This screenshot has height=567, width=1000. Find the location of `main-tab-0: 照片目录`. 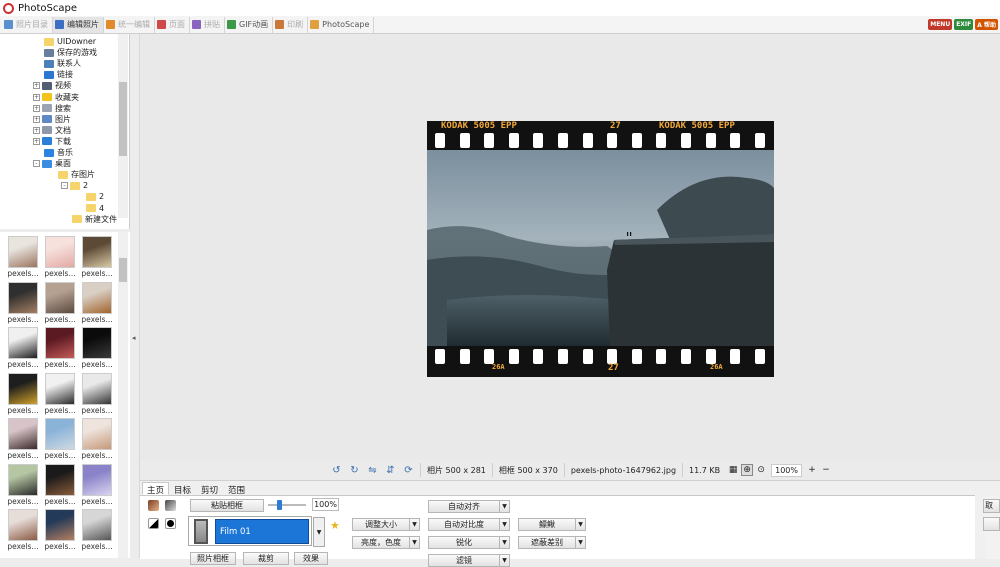

main-tab-0: 照片目录 is located at coordinates (27, 24).